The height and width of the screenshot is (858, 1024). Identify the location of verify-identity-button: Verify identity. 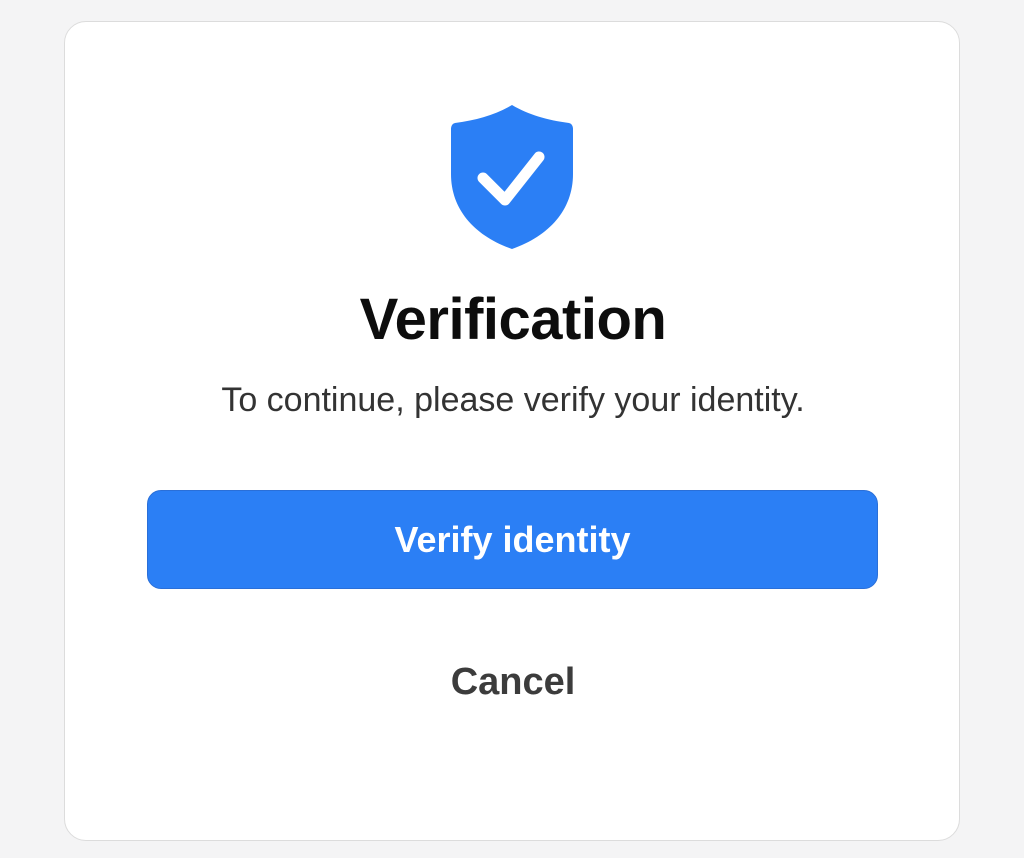
(512, 539).